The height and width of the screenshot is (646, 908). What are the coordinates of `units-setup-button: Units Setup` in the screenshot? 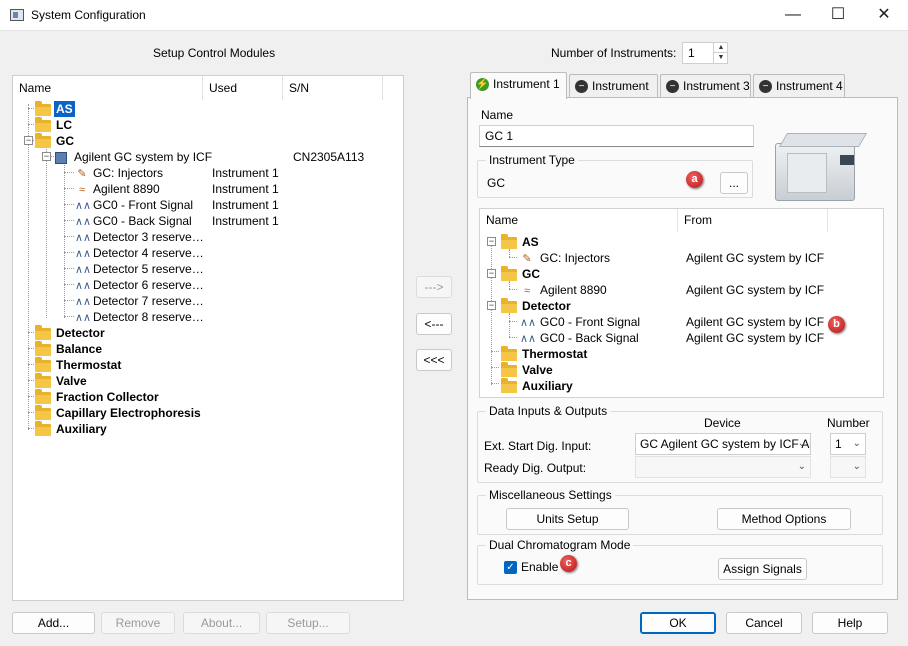 It's located at (567, 519).